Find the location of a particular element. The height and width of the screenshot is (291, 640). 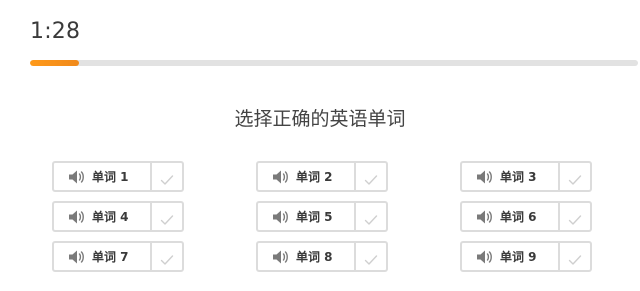

play-audio-button: 单词 5 is located at coordinates (306, 216).